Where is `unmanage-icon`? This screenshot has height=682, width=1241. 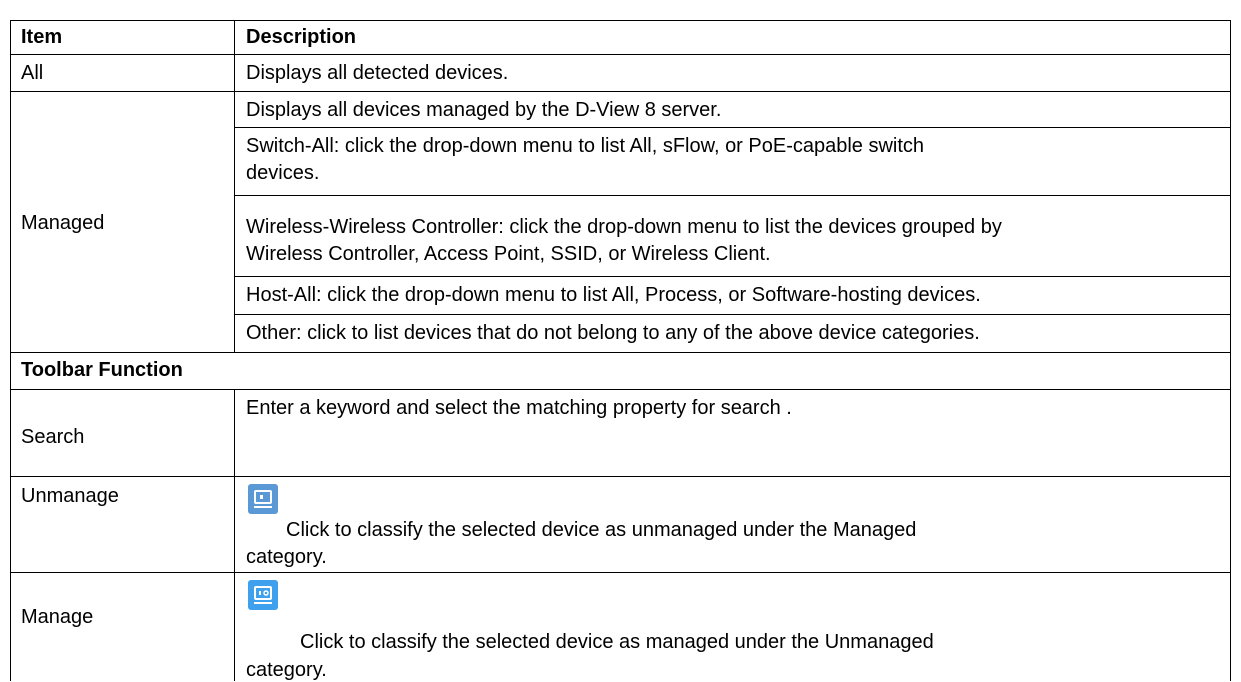 unmanage-icon is located at coordinates (263, 499).